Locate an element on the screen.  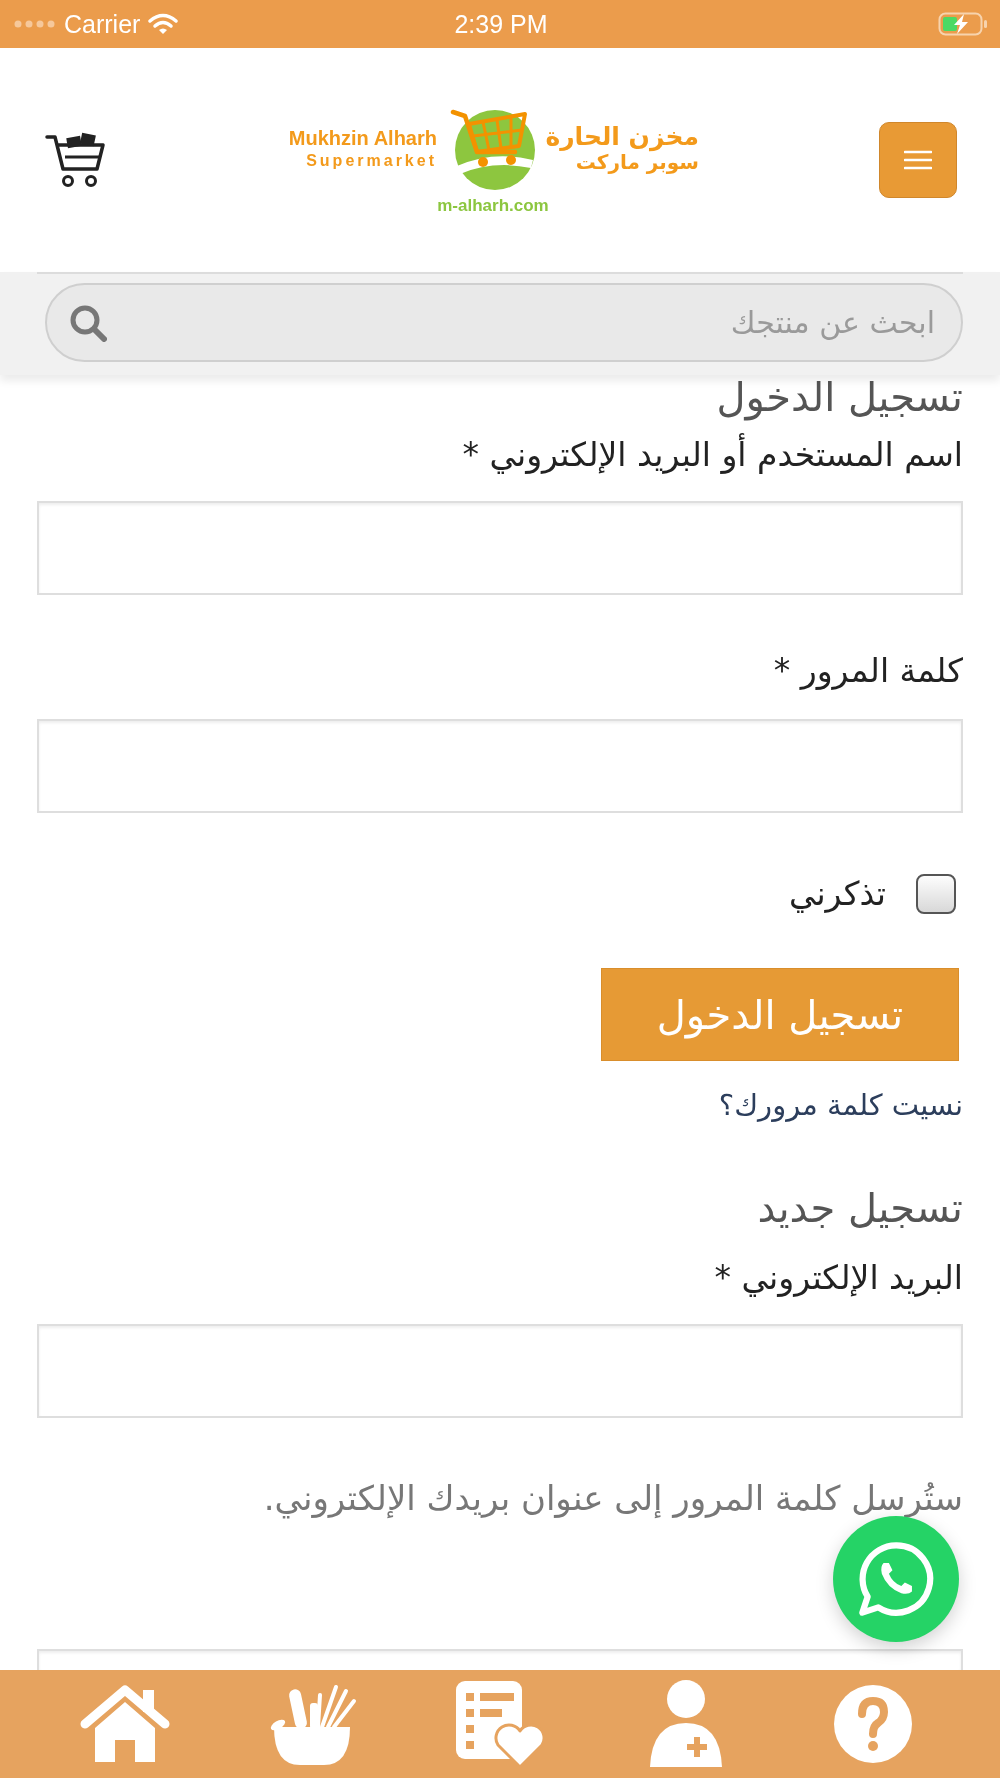
remember-checkbox is located at coordinates (936, 894).